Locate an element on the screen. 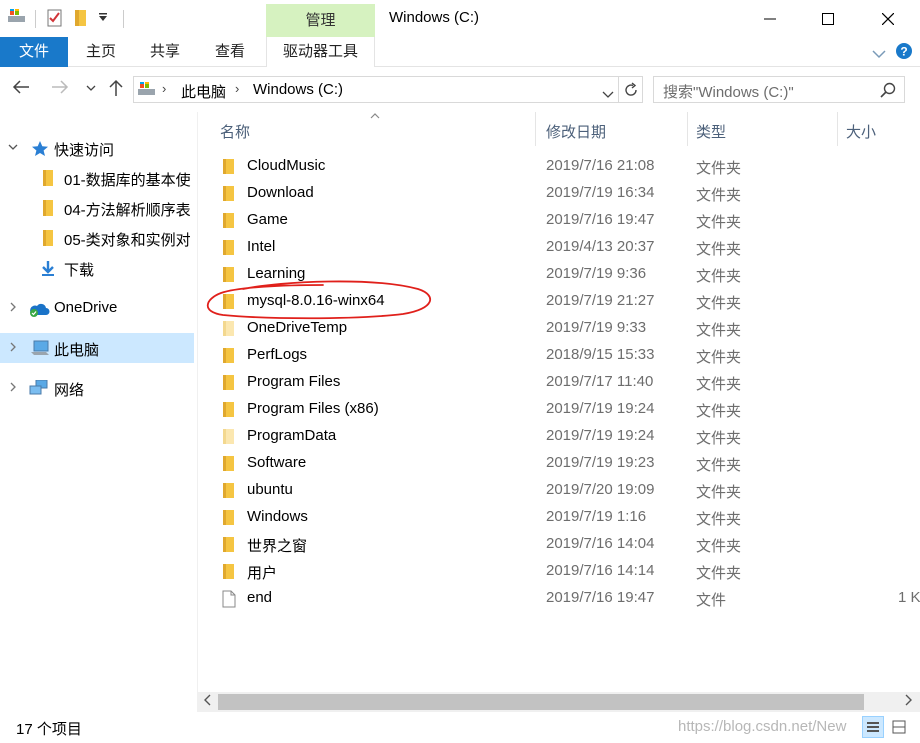  scroll-left-icon is located at coordinates (208, 701).